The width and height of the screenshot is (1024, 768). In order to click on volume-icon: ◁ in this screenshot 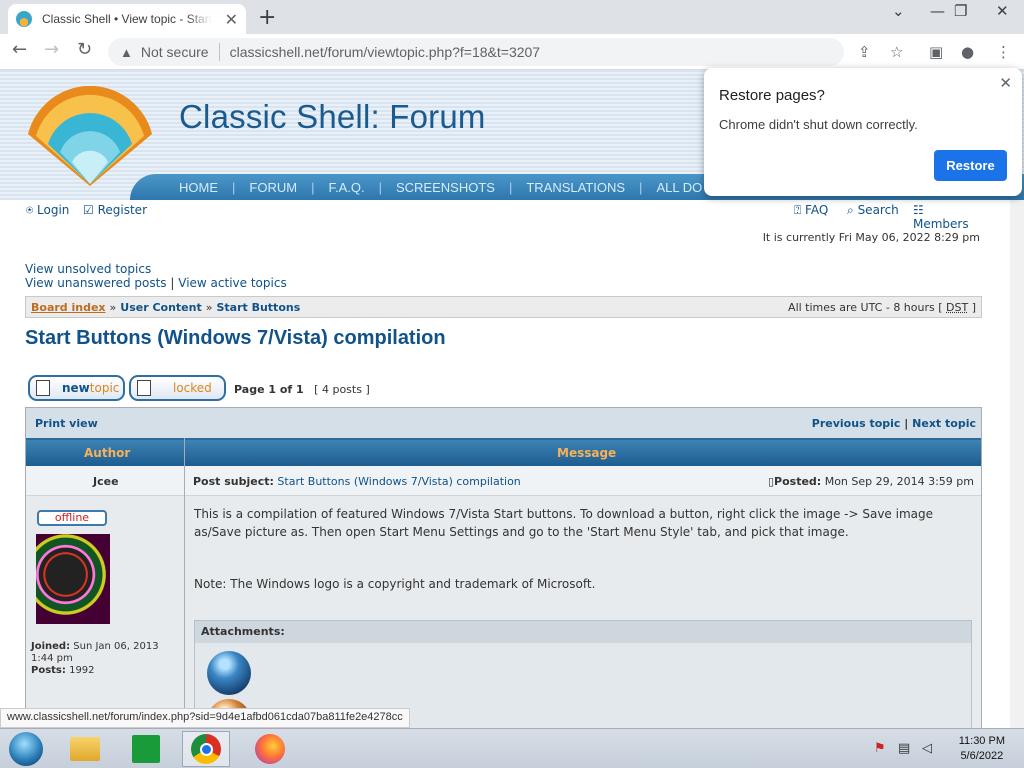, I will do `click(927, 748)`.